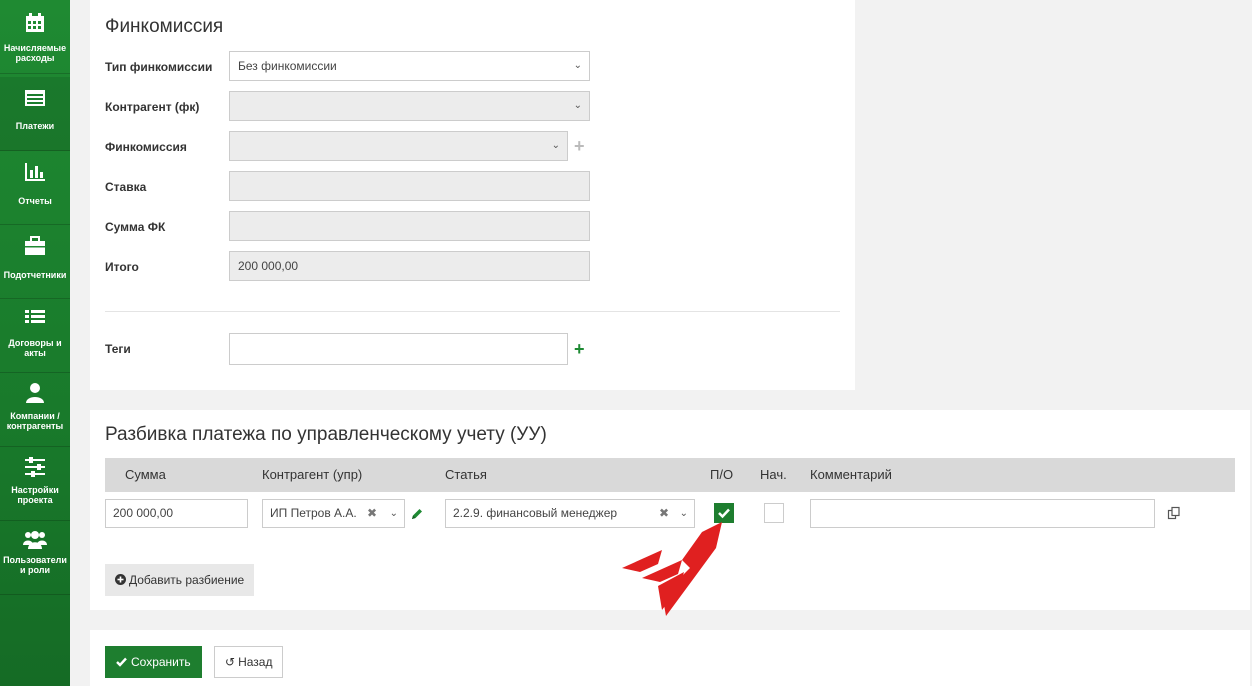 The image size is (1252, 686). Describe the element at coordinates (35, 336) in the screenshot. I see `sidebar-item-contracts: Договоры и акты` at that location.